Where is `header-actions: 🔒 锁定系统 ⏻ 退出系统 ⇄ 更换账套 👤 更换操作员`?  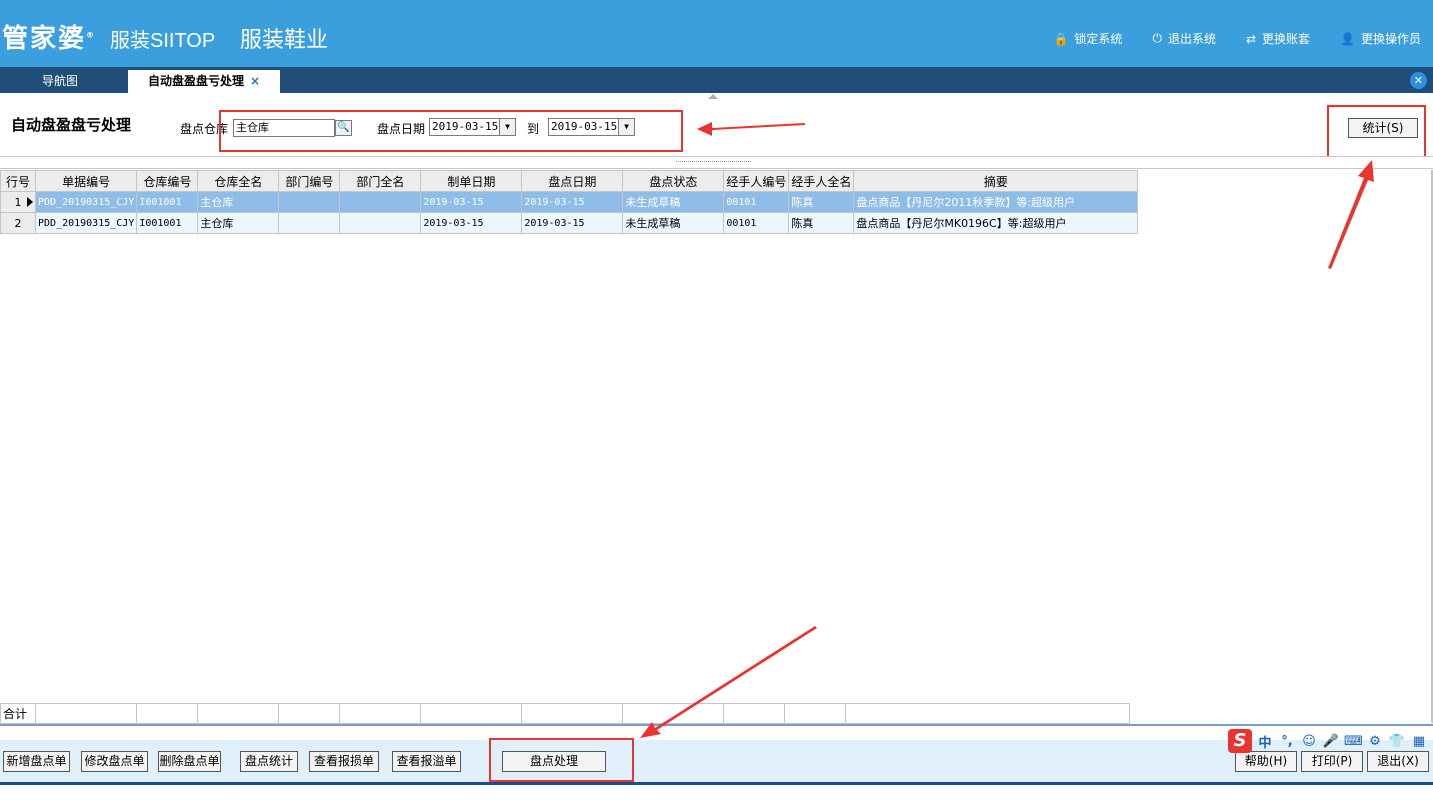 header-actions: 🔒 锁定系统 ⏻ 退出系统 ⇄ 更换账套 👤 更换操作员 is located at coordinates (1237, 38).